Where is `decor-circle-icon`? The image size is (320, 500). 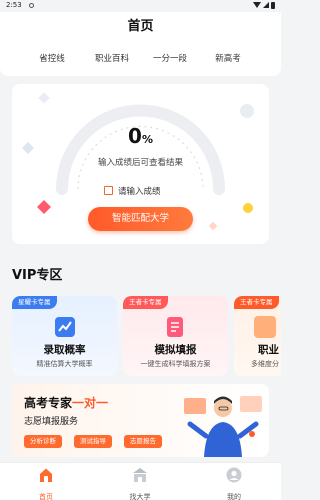 decor-circle-icon is located at coordinates (247, 111).